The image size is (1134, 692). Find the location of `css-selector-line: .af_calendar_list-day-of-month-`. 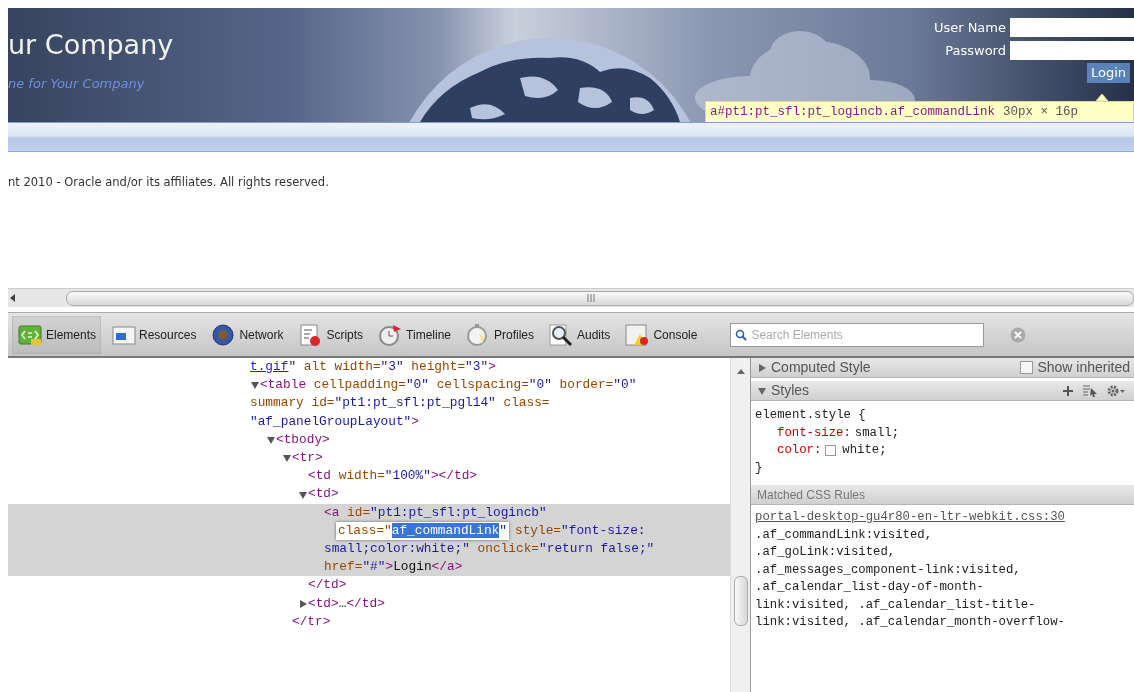

css-selector-line: .af_calendar_list-day-of-month- is located at coordinates (870, 587).